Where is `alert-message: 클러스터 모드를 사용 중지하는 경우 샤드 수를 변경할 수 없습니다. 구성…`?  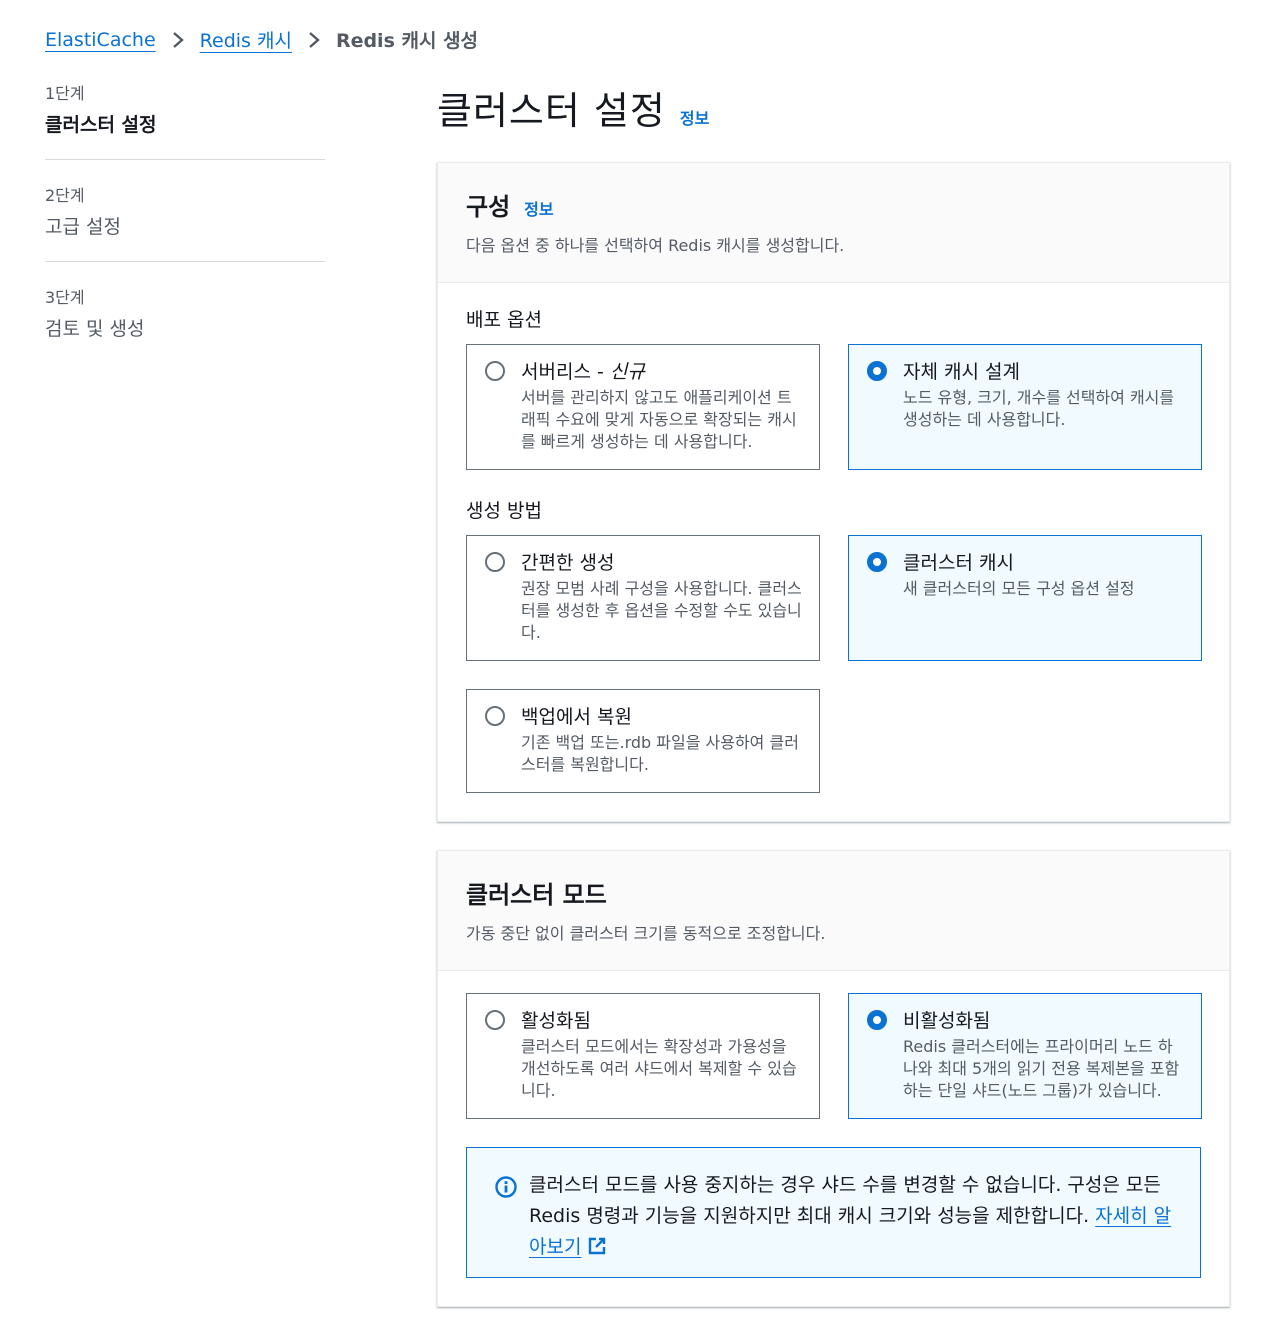
alert-message: 클러스터 모드를 사용 중지하는 경우 샤드 수를 변경할 수 없습니다. 구성… is located at coordinates (845, 1200).